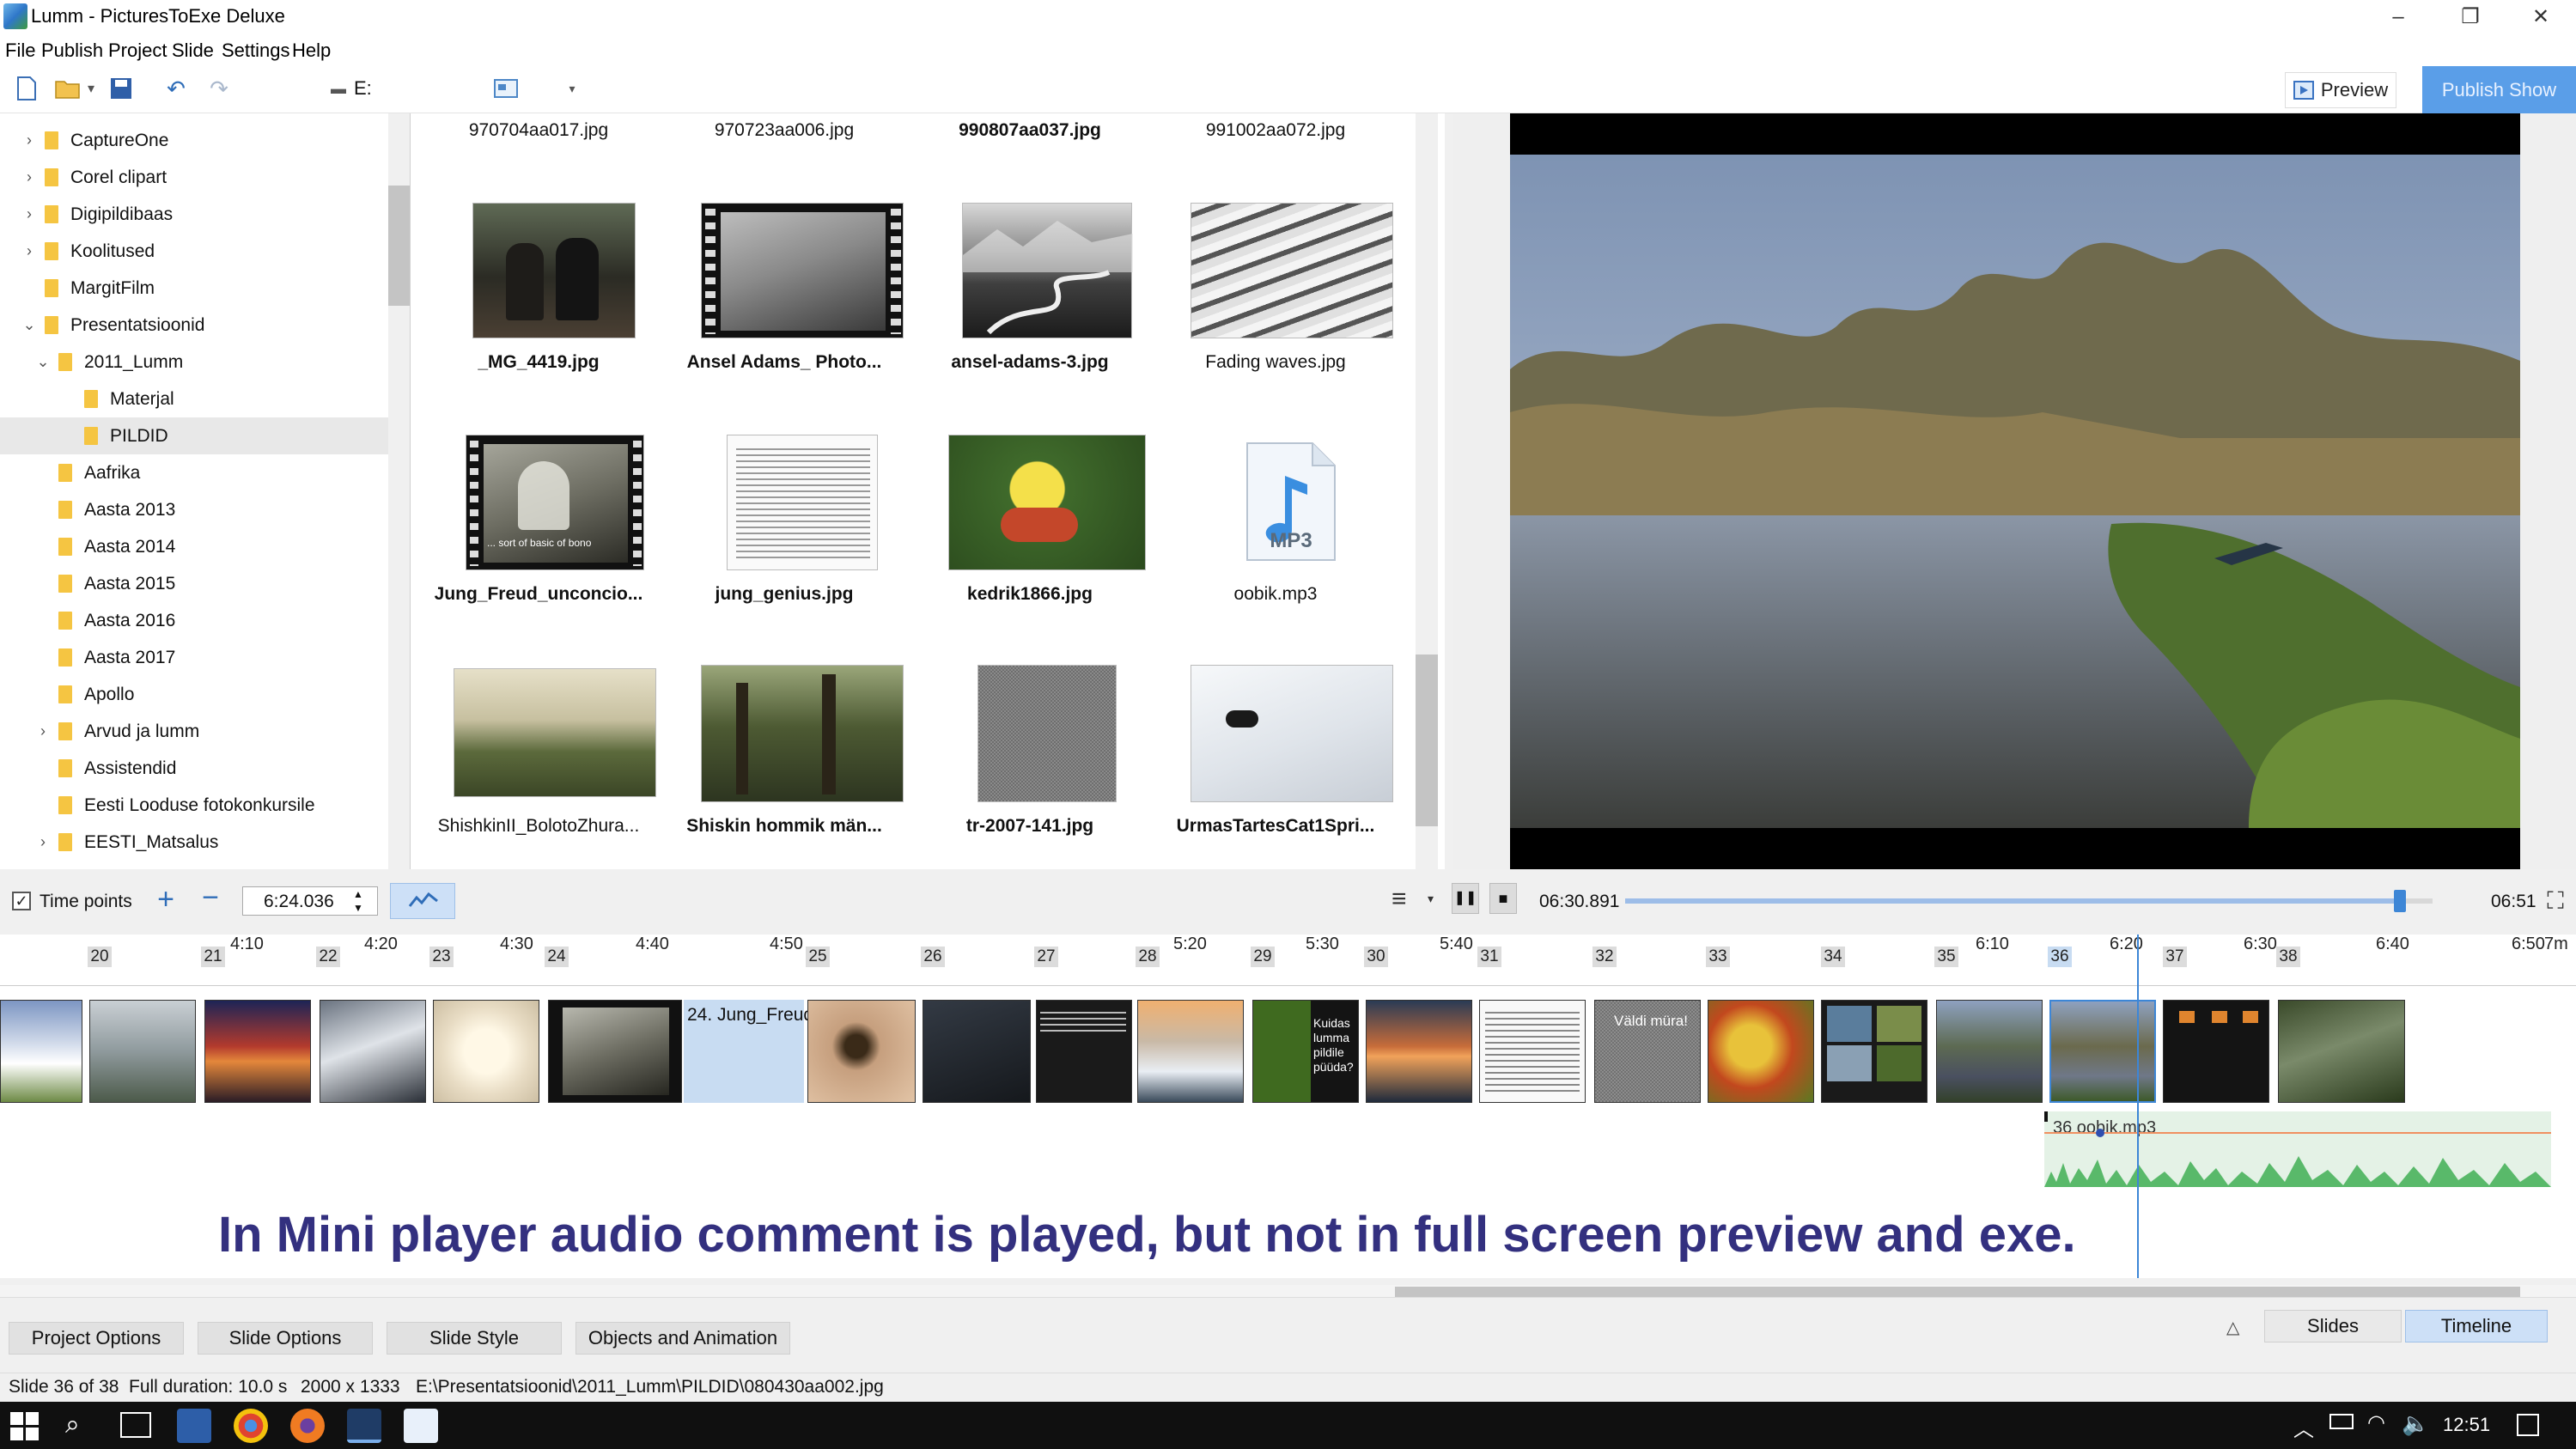  Describe the element at coordinates (29, 325) in the screenshot. I see `collapse-arrow-icon: ⌄` at that location.